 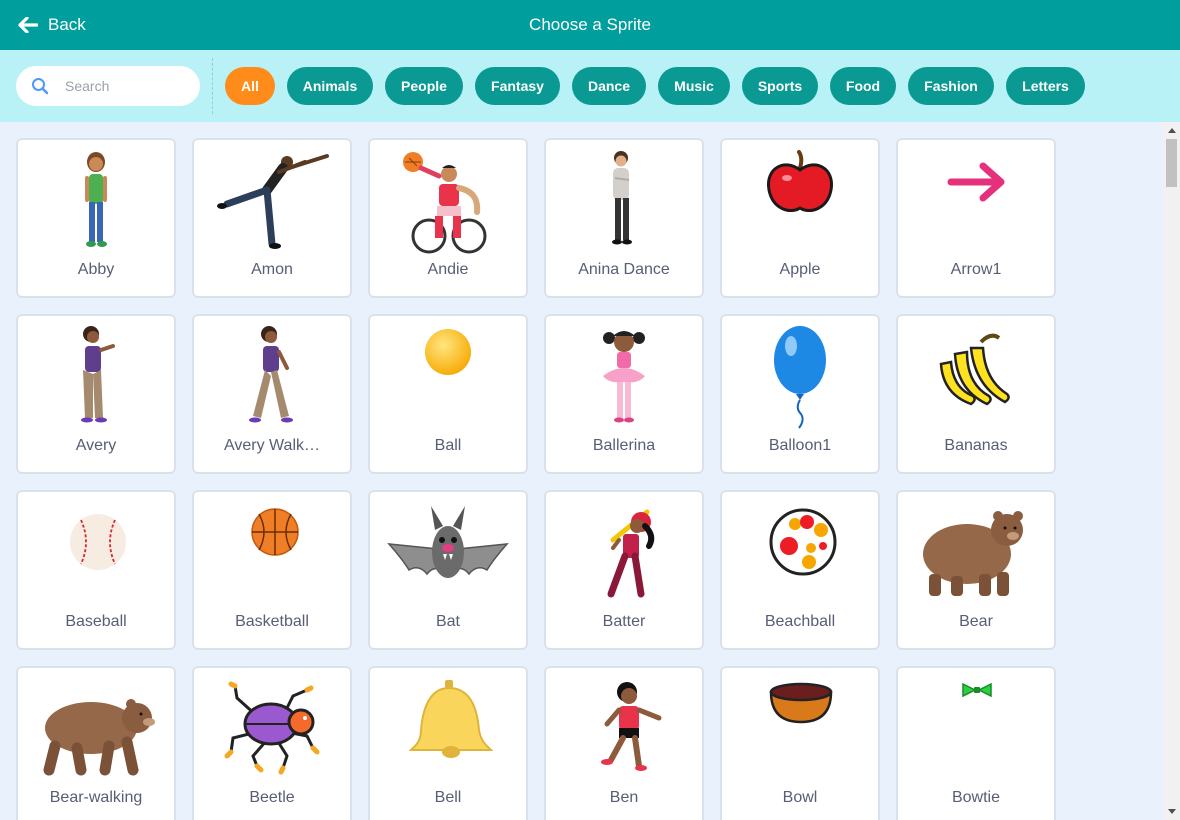 What do you see at coordinates (271, 374) in the screenshot?
I see `avery-walking-icon` at bounding box center [271, 374].